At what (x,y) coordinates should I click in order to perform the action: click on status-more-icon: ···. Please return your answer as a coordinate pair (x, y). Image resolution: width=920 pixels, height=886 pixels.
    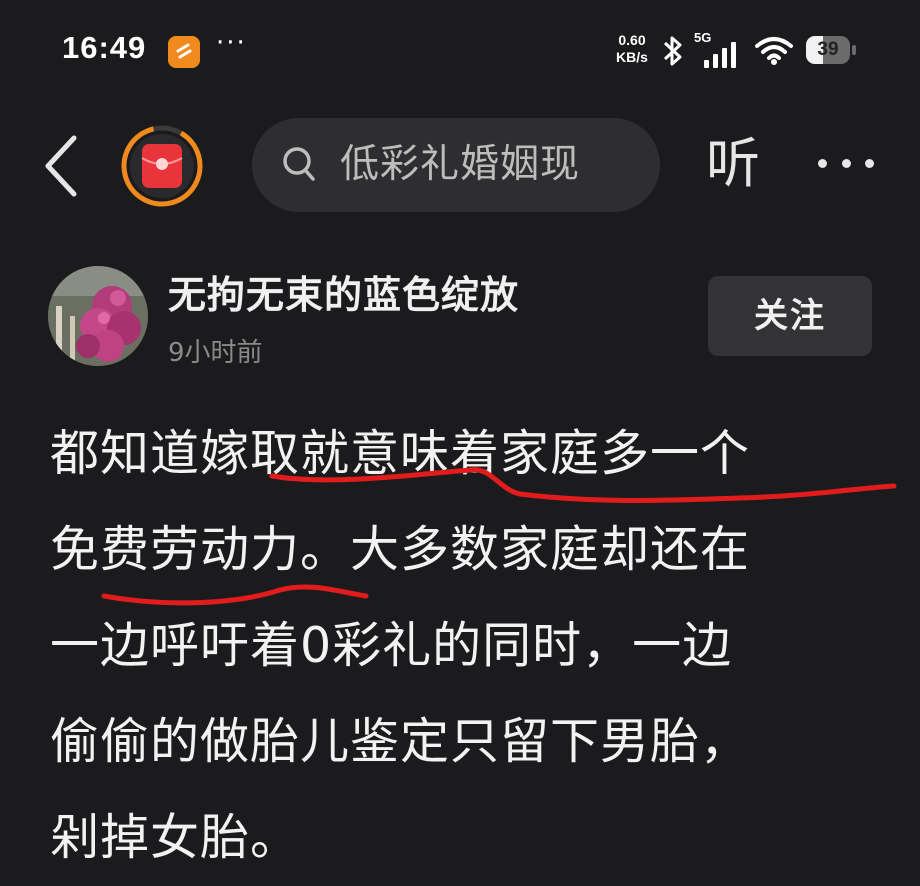
    Looking at the image, I should click on (231, 43).